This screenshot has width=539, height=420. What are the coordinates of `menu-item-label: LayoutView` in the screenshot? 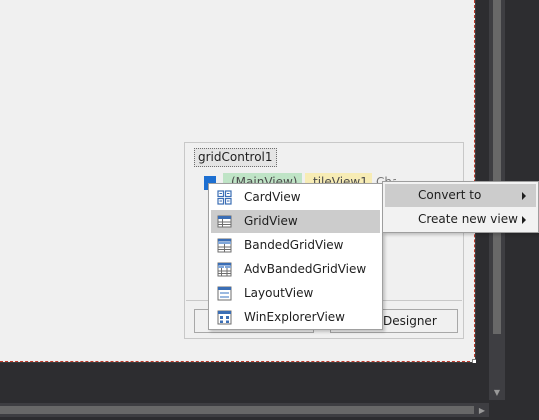 It's located at (279, 293).